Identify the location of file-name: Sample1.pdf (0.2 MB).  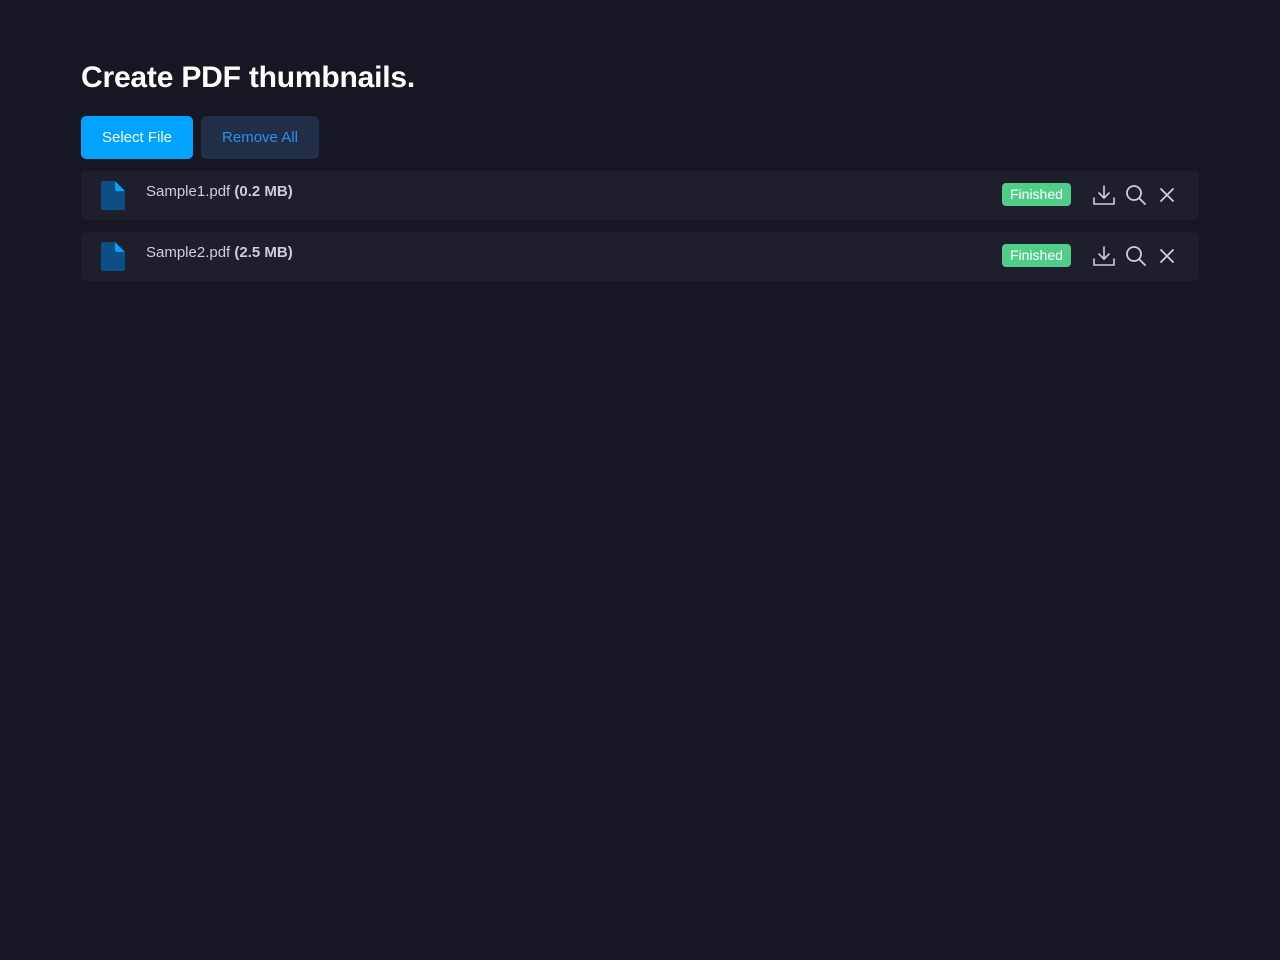
(219, 192).